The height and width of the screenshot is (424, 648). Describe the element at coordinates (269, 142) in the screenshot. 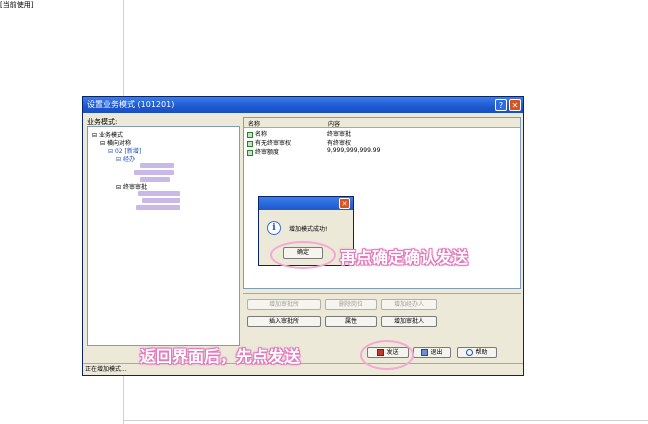

I see `table-row: 有无终审审权` at that location.